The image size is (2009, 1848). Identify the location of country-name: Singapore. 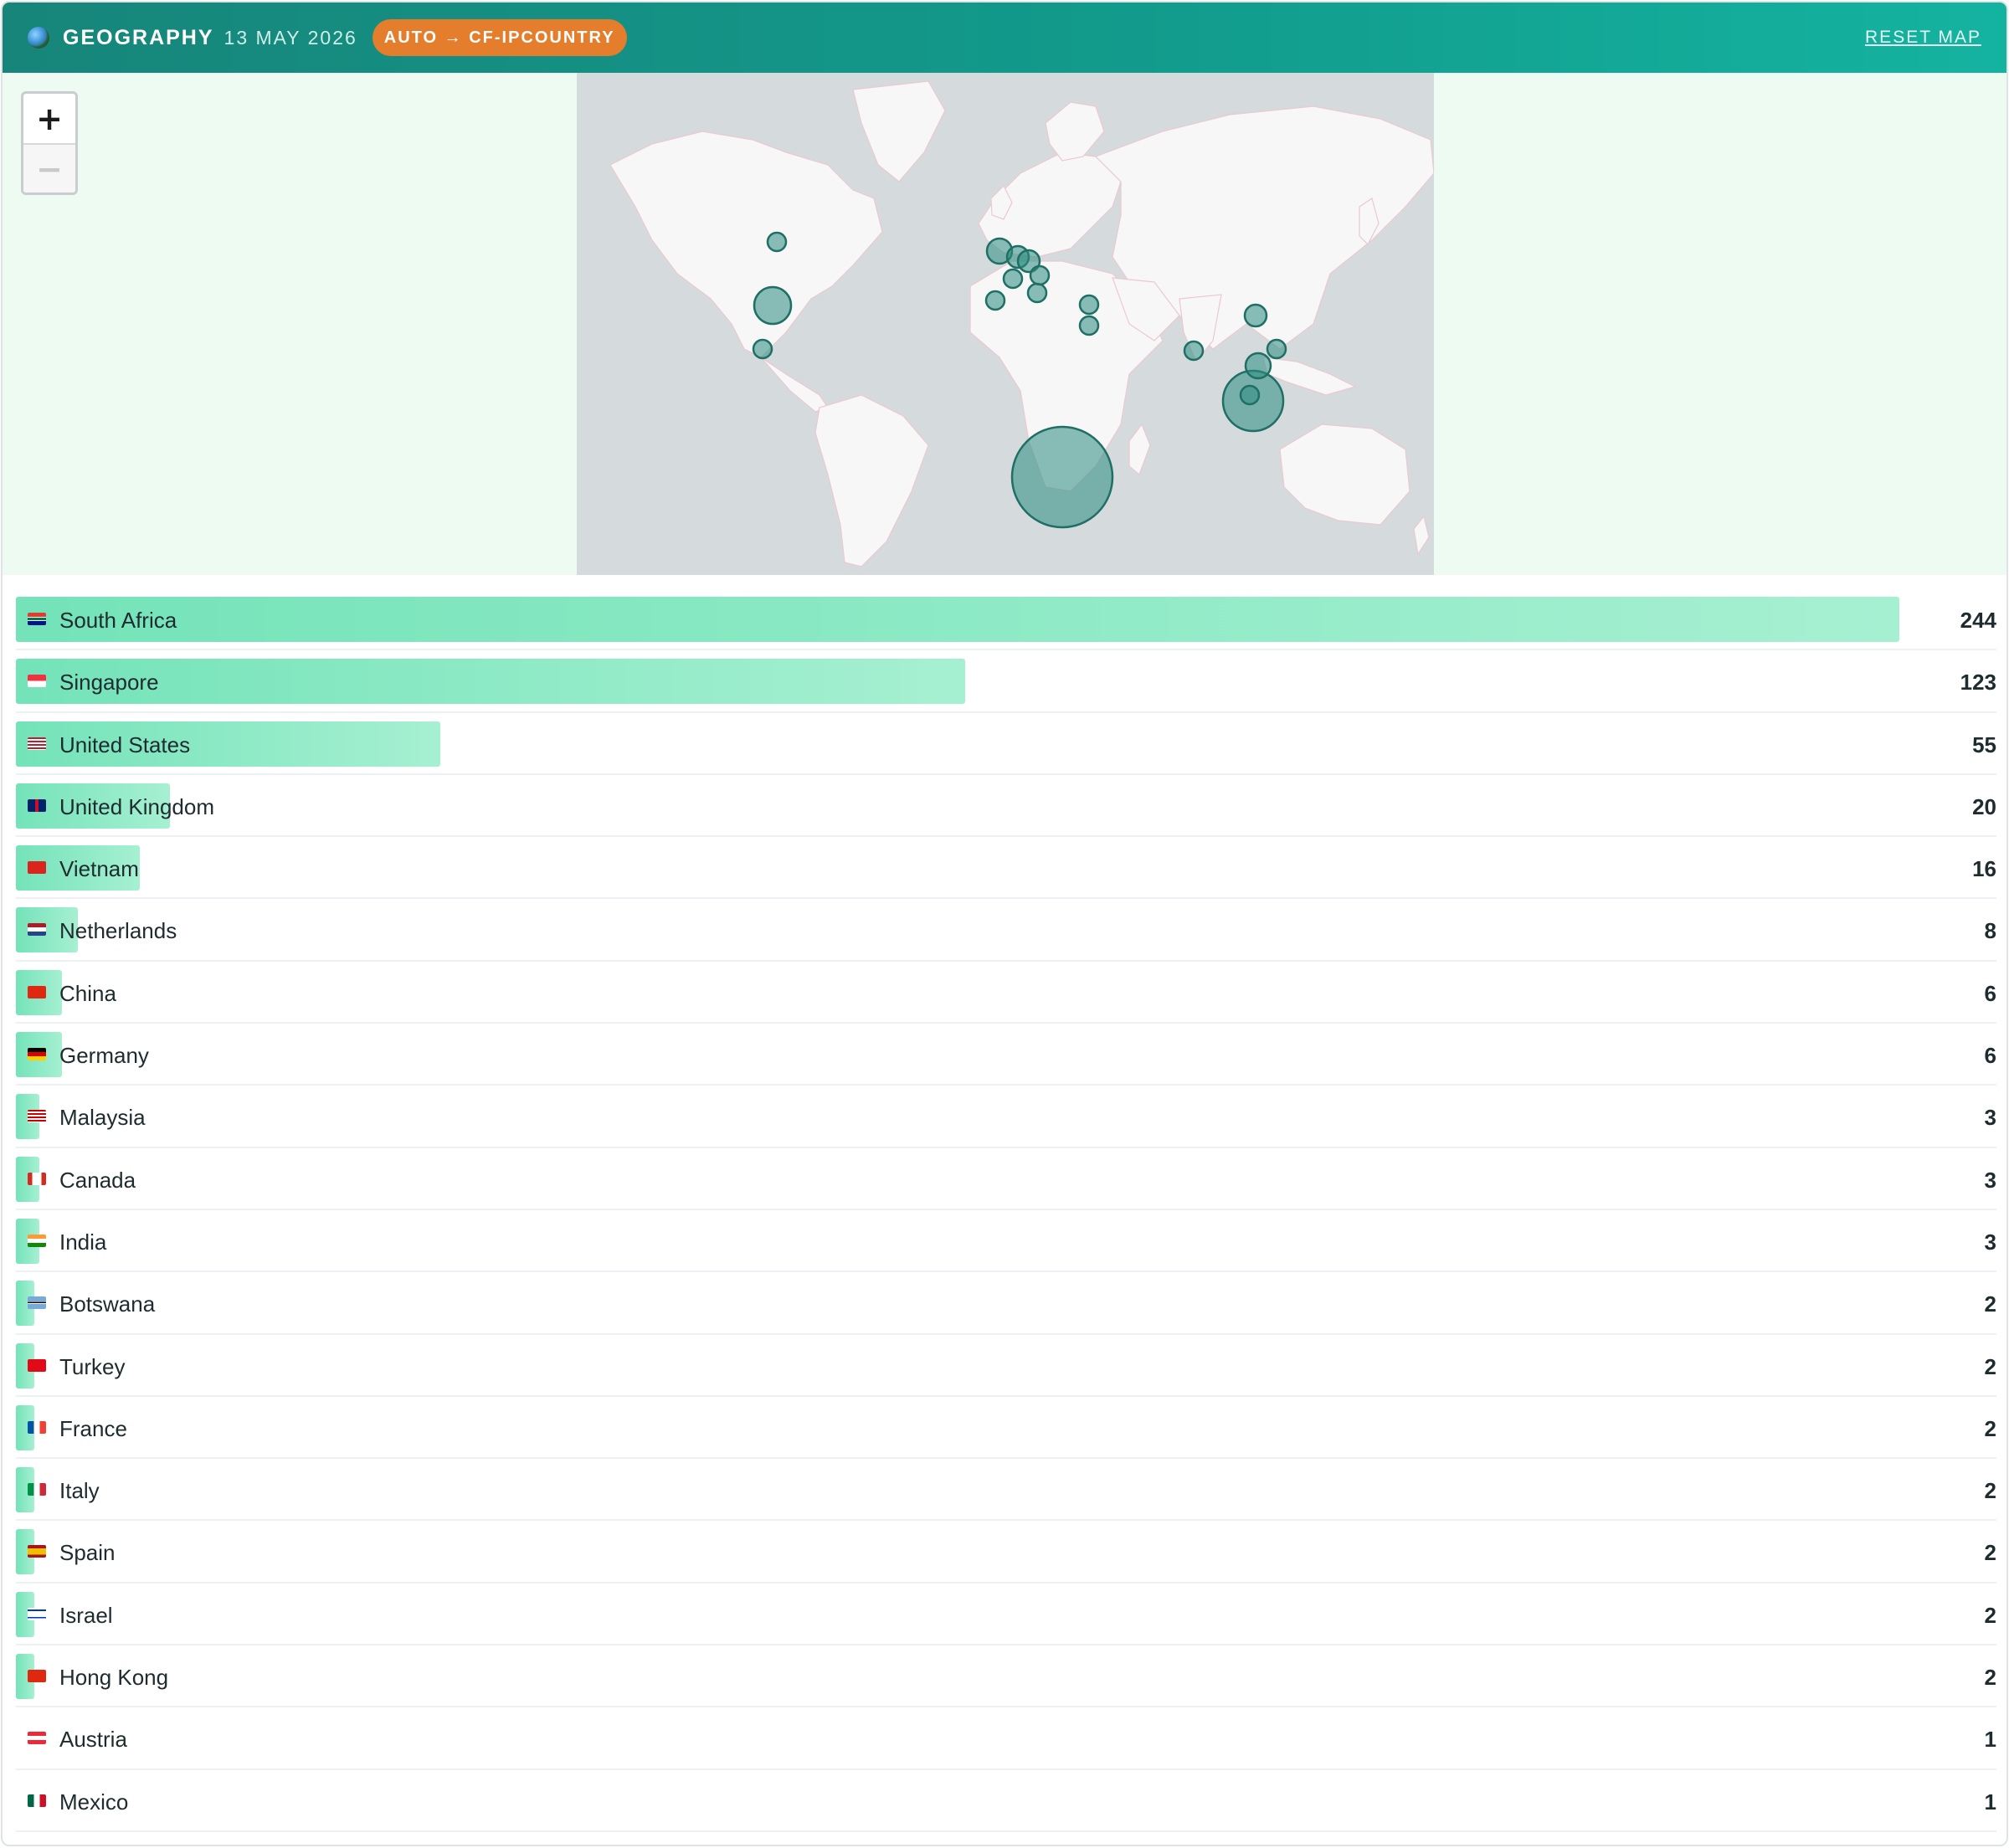
(109, 683).